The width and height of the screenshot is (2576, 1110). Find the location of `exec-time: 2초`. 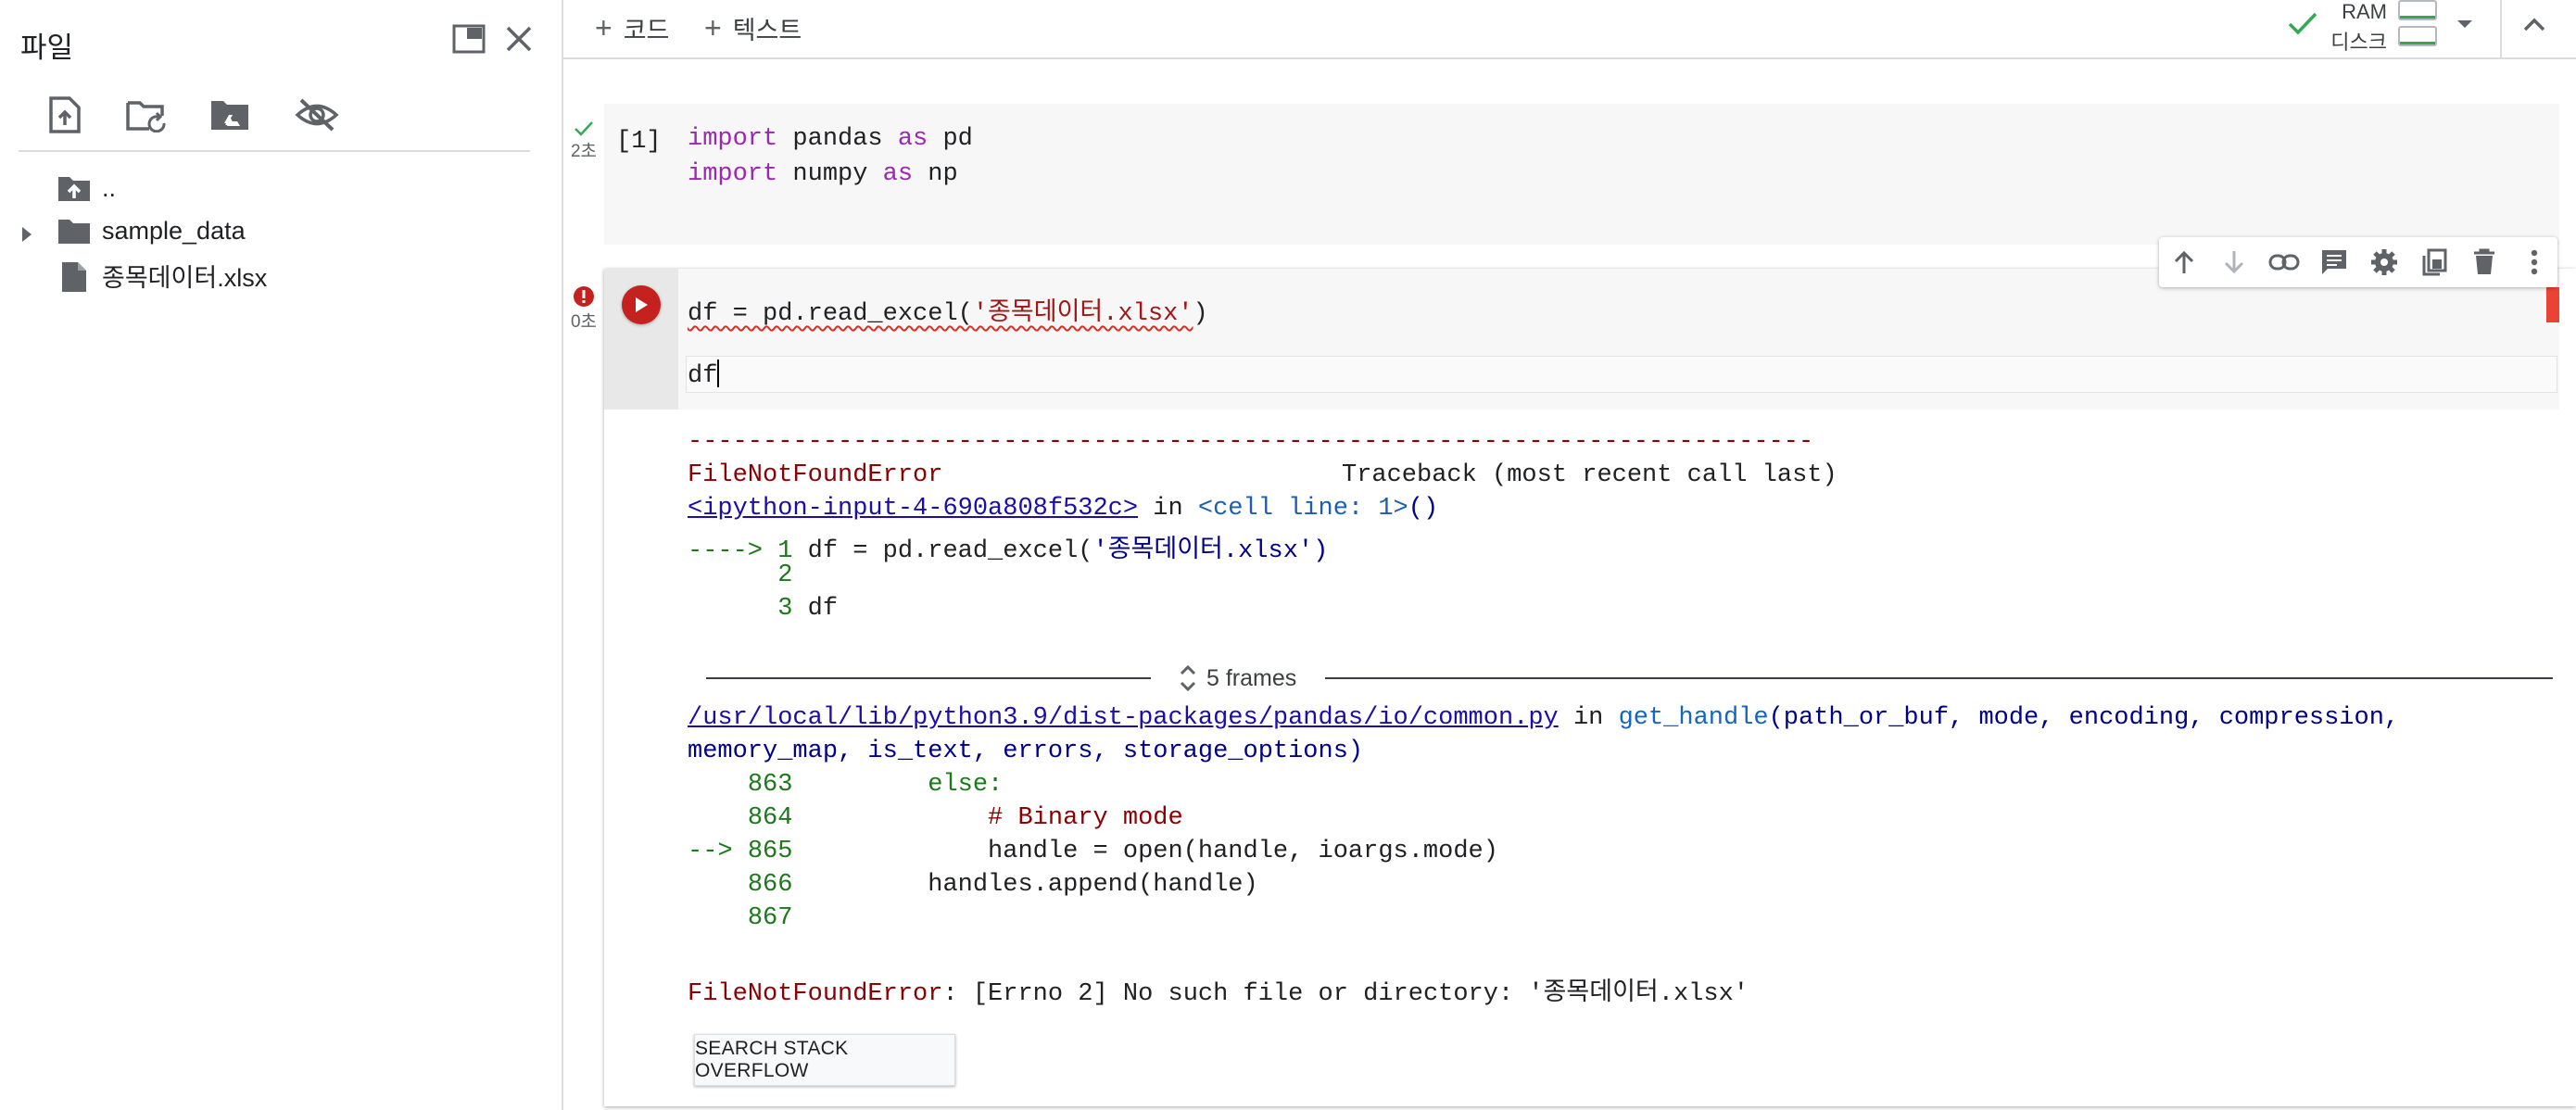

exec-time: 2초 is located at coordinates (584, 151).